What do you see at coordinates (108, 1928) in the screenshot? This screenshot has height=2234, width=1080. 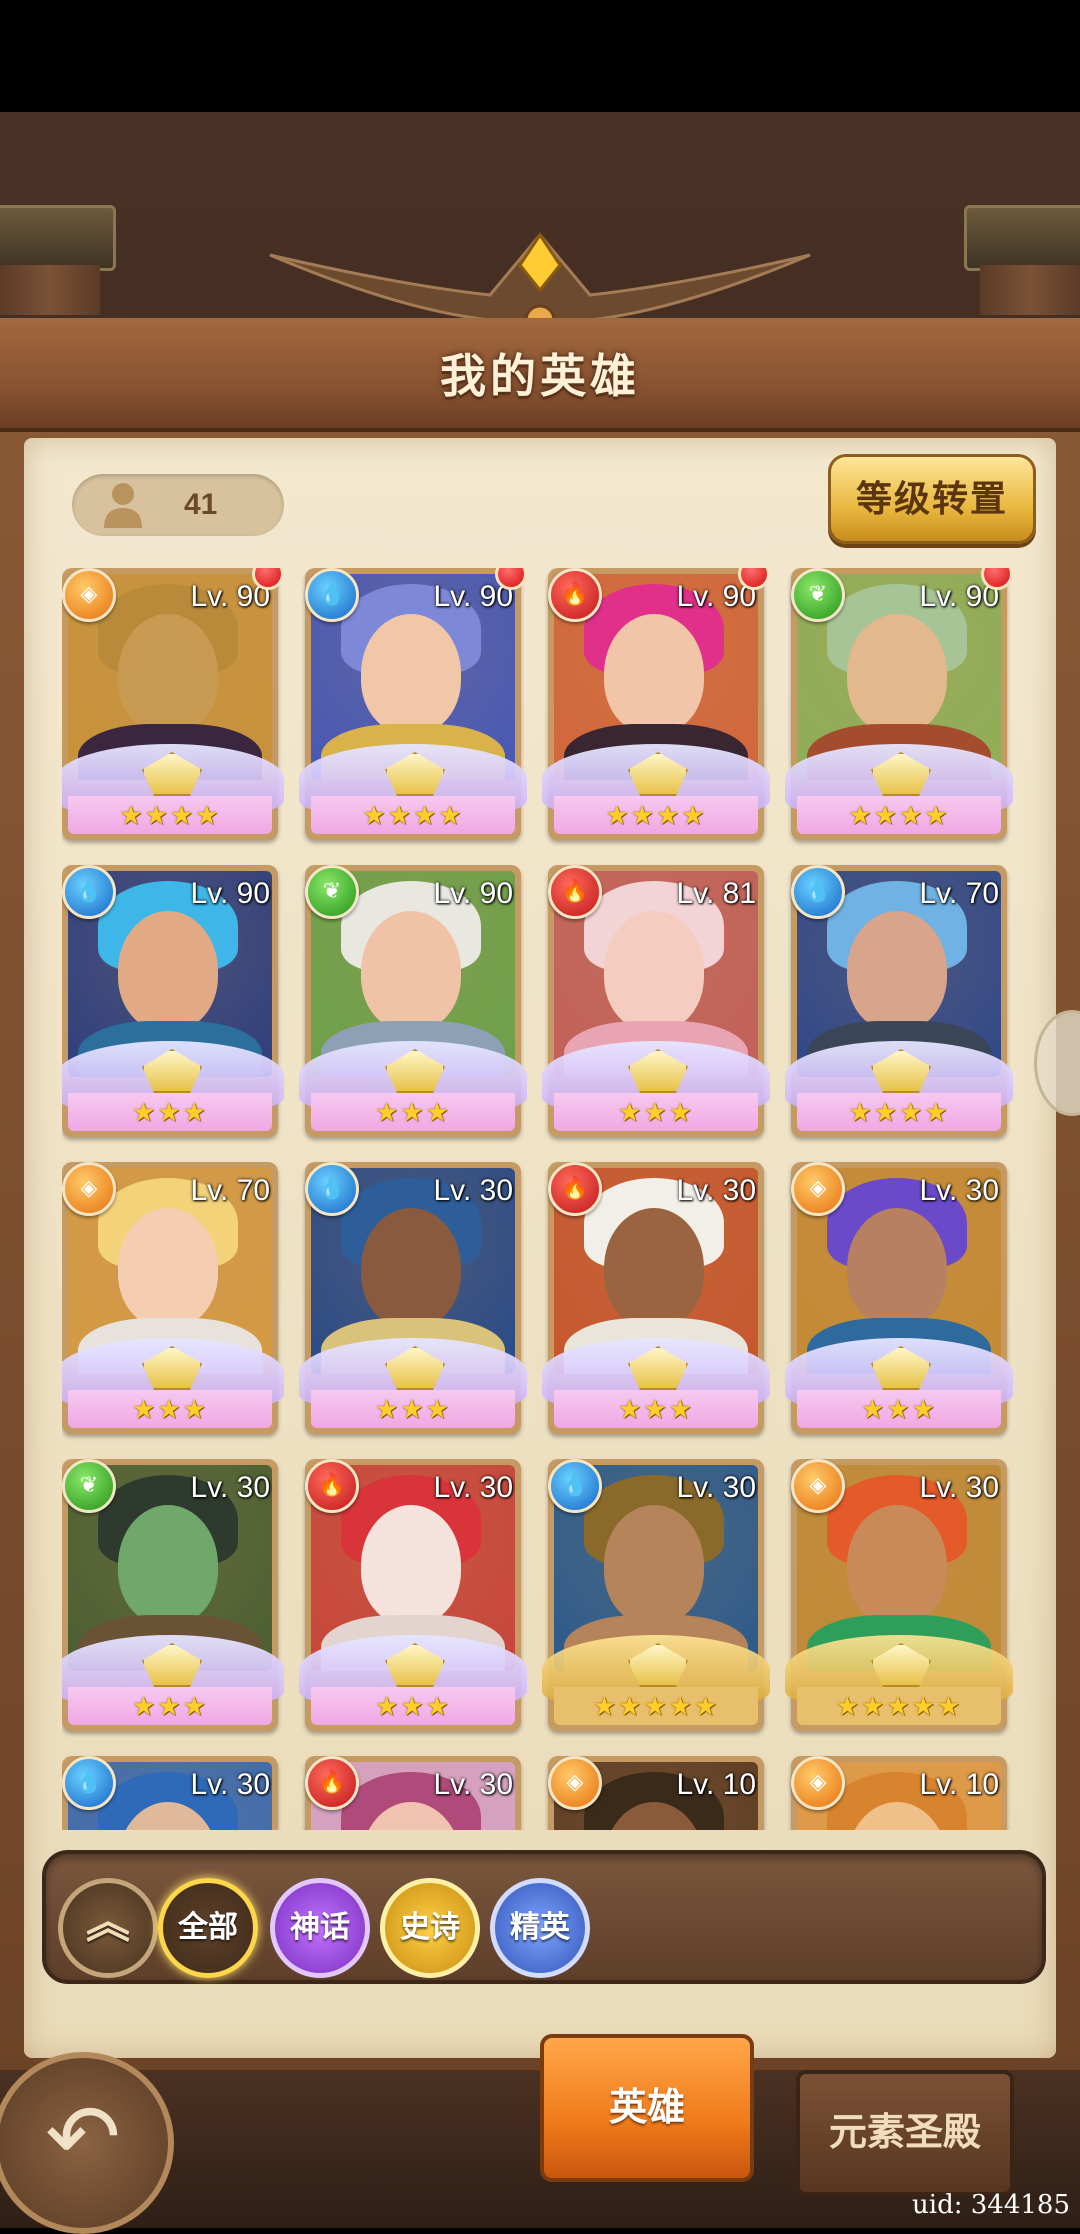 I see `collapse-chevron-icon: ︽` at bounding box center [108, 1928].